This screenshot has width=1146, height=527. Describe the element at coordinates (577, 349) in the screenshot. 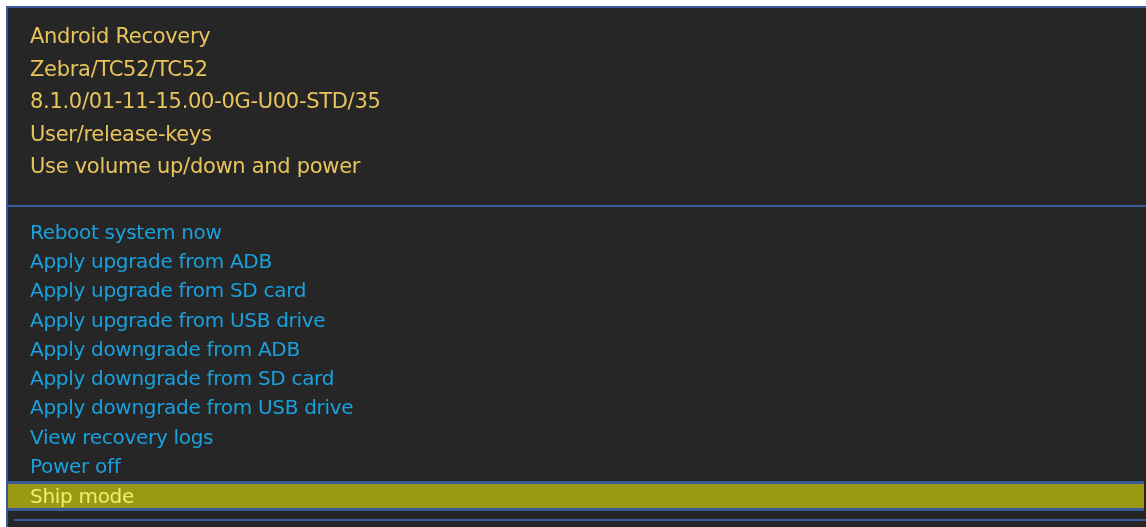

I see `menu-item: Apply downgrade from ADB` at that location.